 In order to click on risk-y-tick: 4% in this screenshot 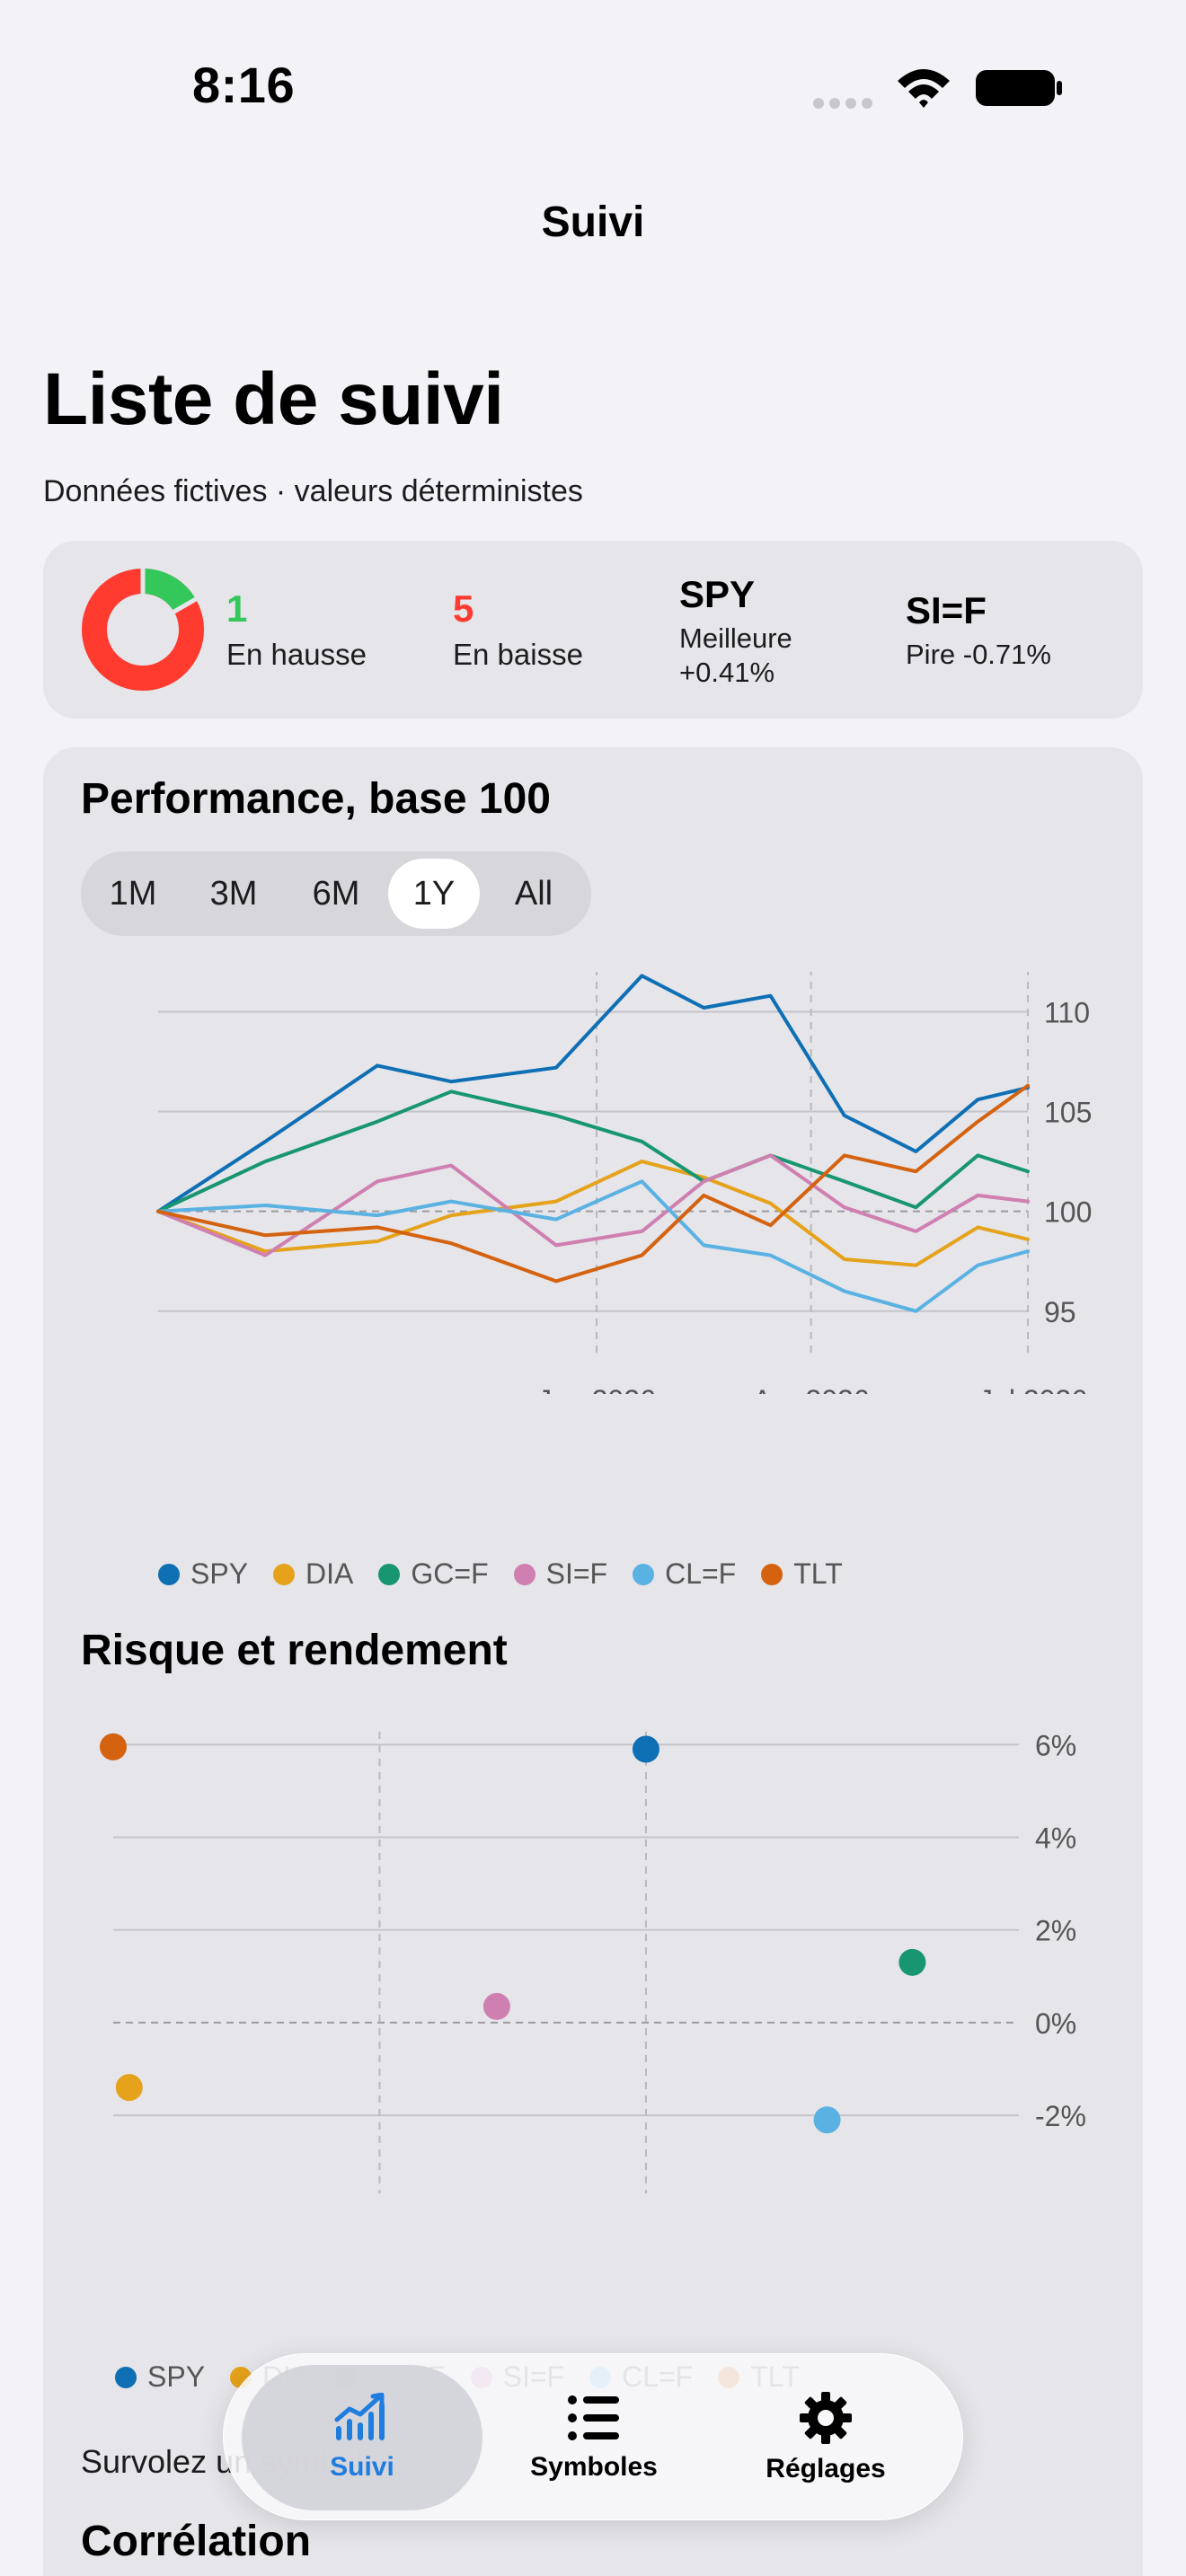, I will do `click(1055, 1838)`.